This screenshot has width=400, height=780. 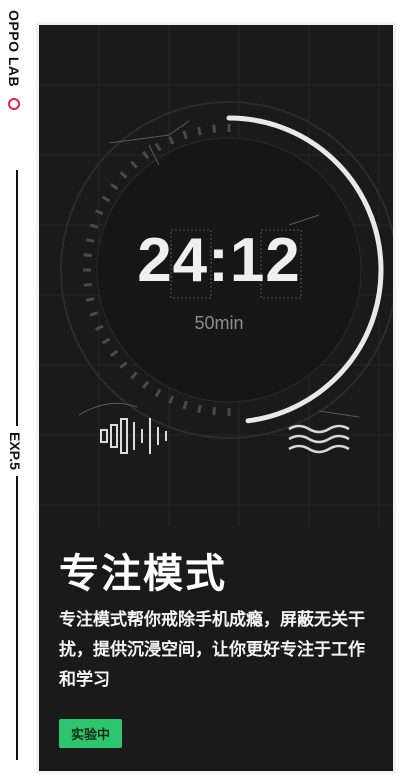 I want to click on feature-description: 专注模式帮你戒除手机成瘾，屏蔽无关干扰，提供沉浸空间，让你更好专注于工作和学习, so click(x=212, y=650).